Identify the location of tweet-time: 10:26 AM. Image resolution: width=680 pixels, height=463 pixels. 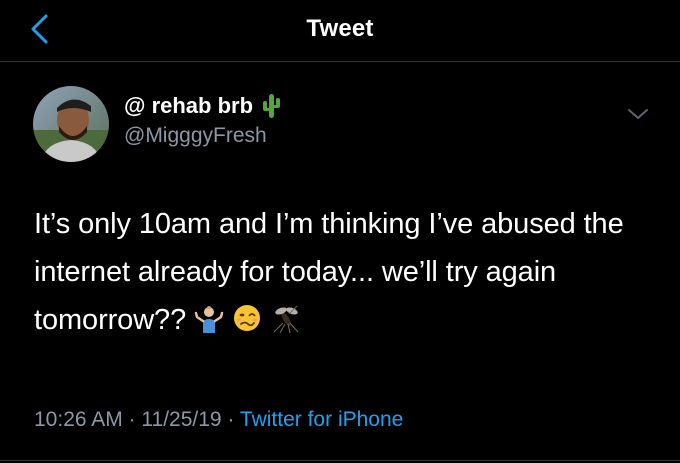
(78, 419).